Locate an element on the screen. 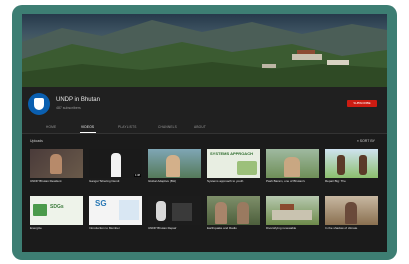 This screenshot has width=409, height=264. thumbnail-caption: SG is located at coordinates (101, 203).